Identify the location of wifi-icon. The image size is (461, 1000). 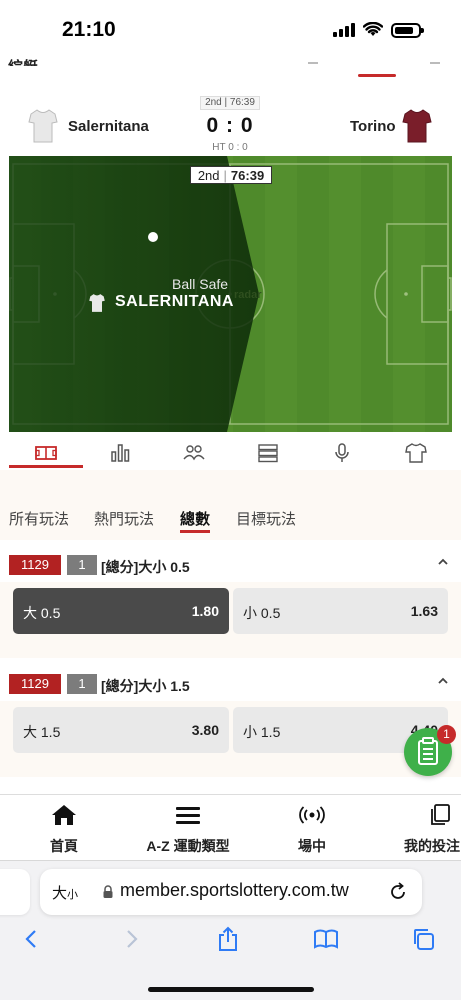
(373, 29).